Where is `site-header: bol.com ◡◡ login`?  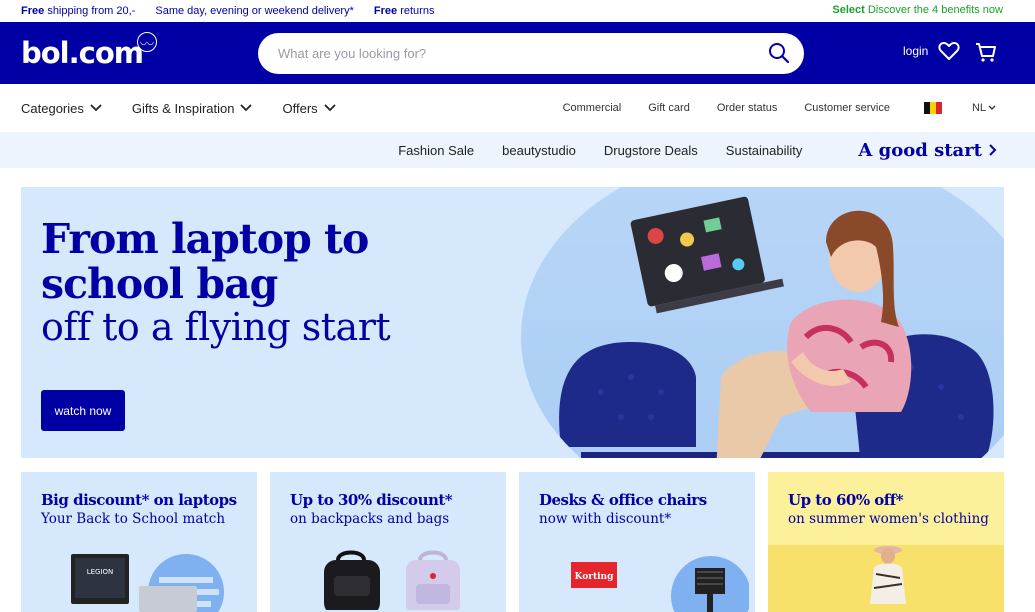 site-header: bol.com ◡◡ login is located at coordinates (517, 53).